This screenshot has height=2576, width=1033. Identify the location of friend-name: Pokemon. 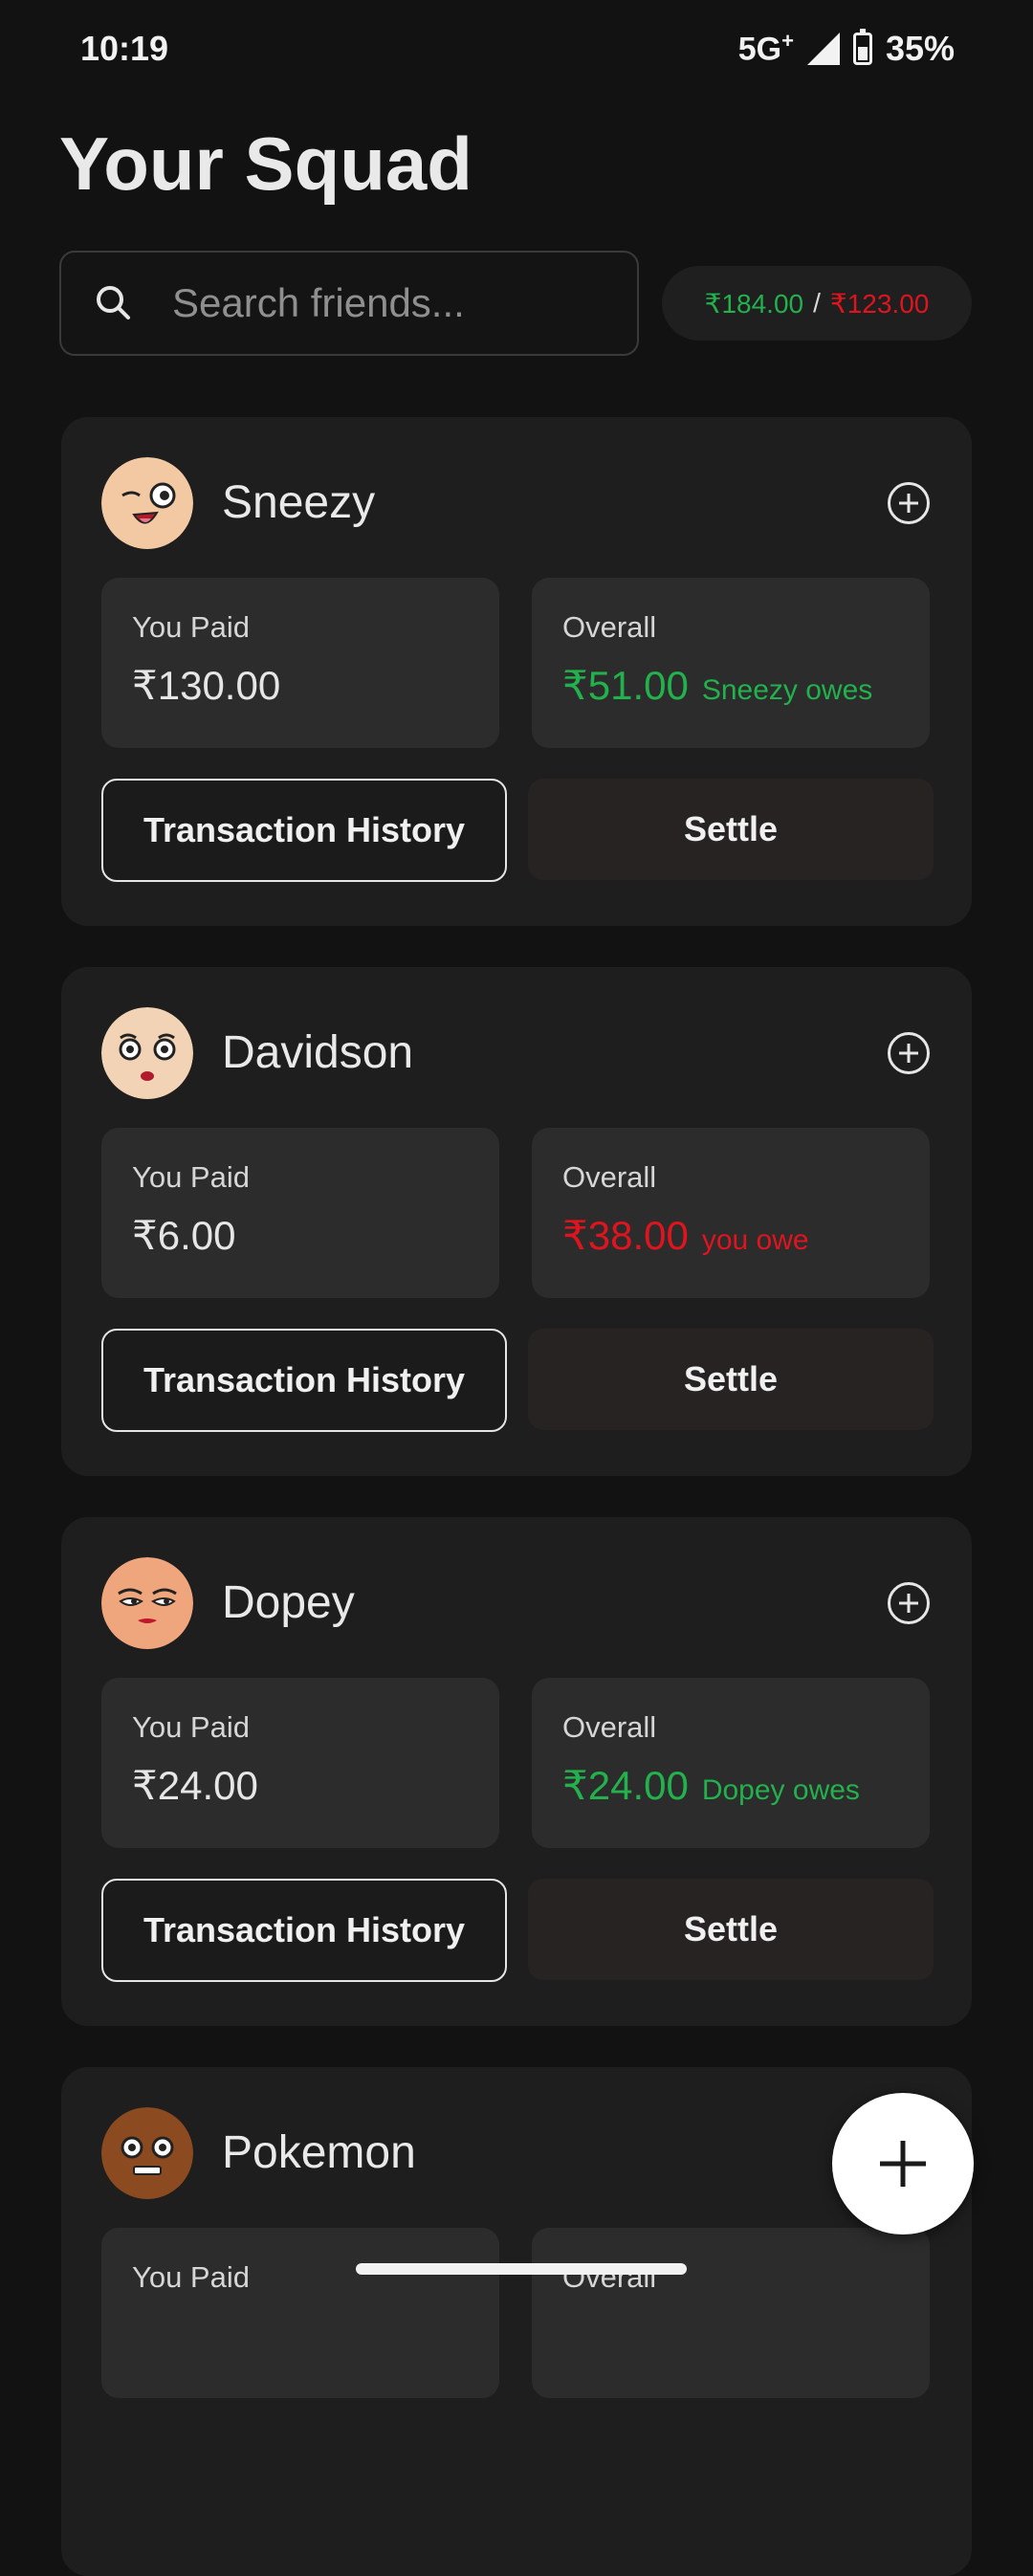
(319, 2152).